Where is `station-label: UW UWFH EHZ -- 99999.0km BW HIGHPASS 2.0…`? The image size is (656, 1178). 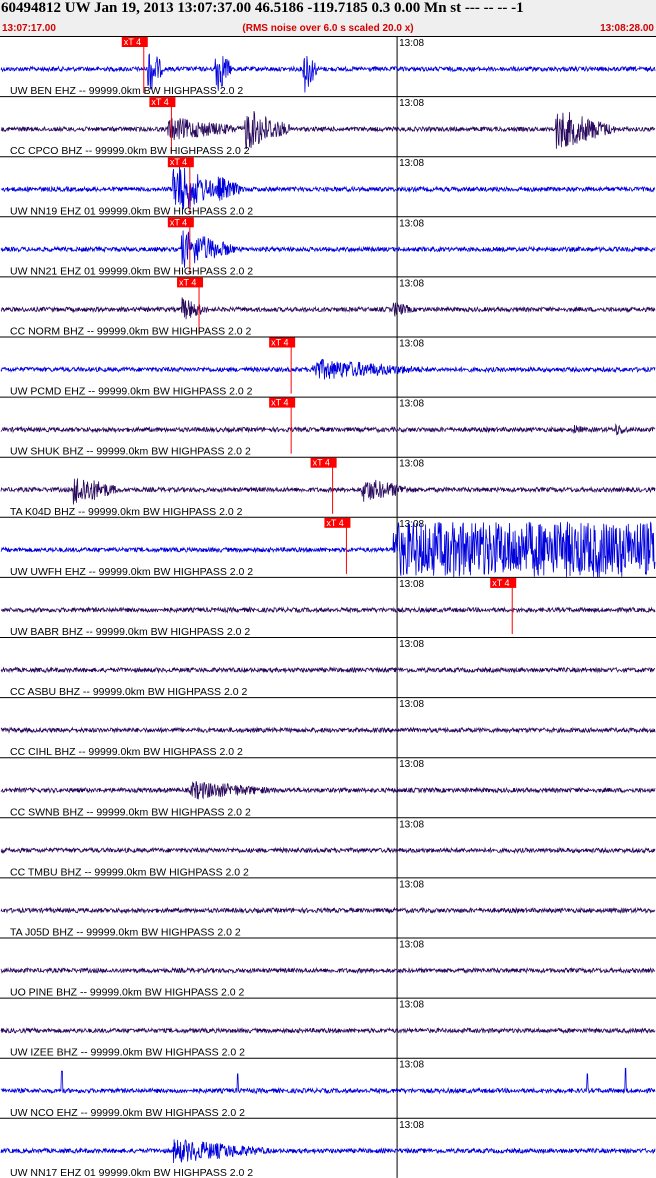
station-label: UW UWFH EHZ -- 99999.0km BW HIGHPASS 2.0… is located at coordinates (131, 572).